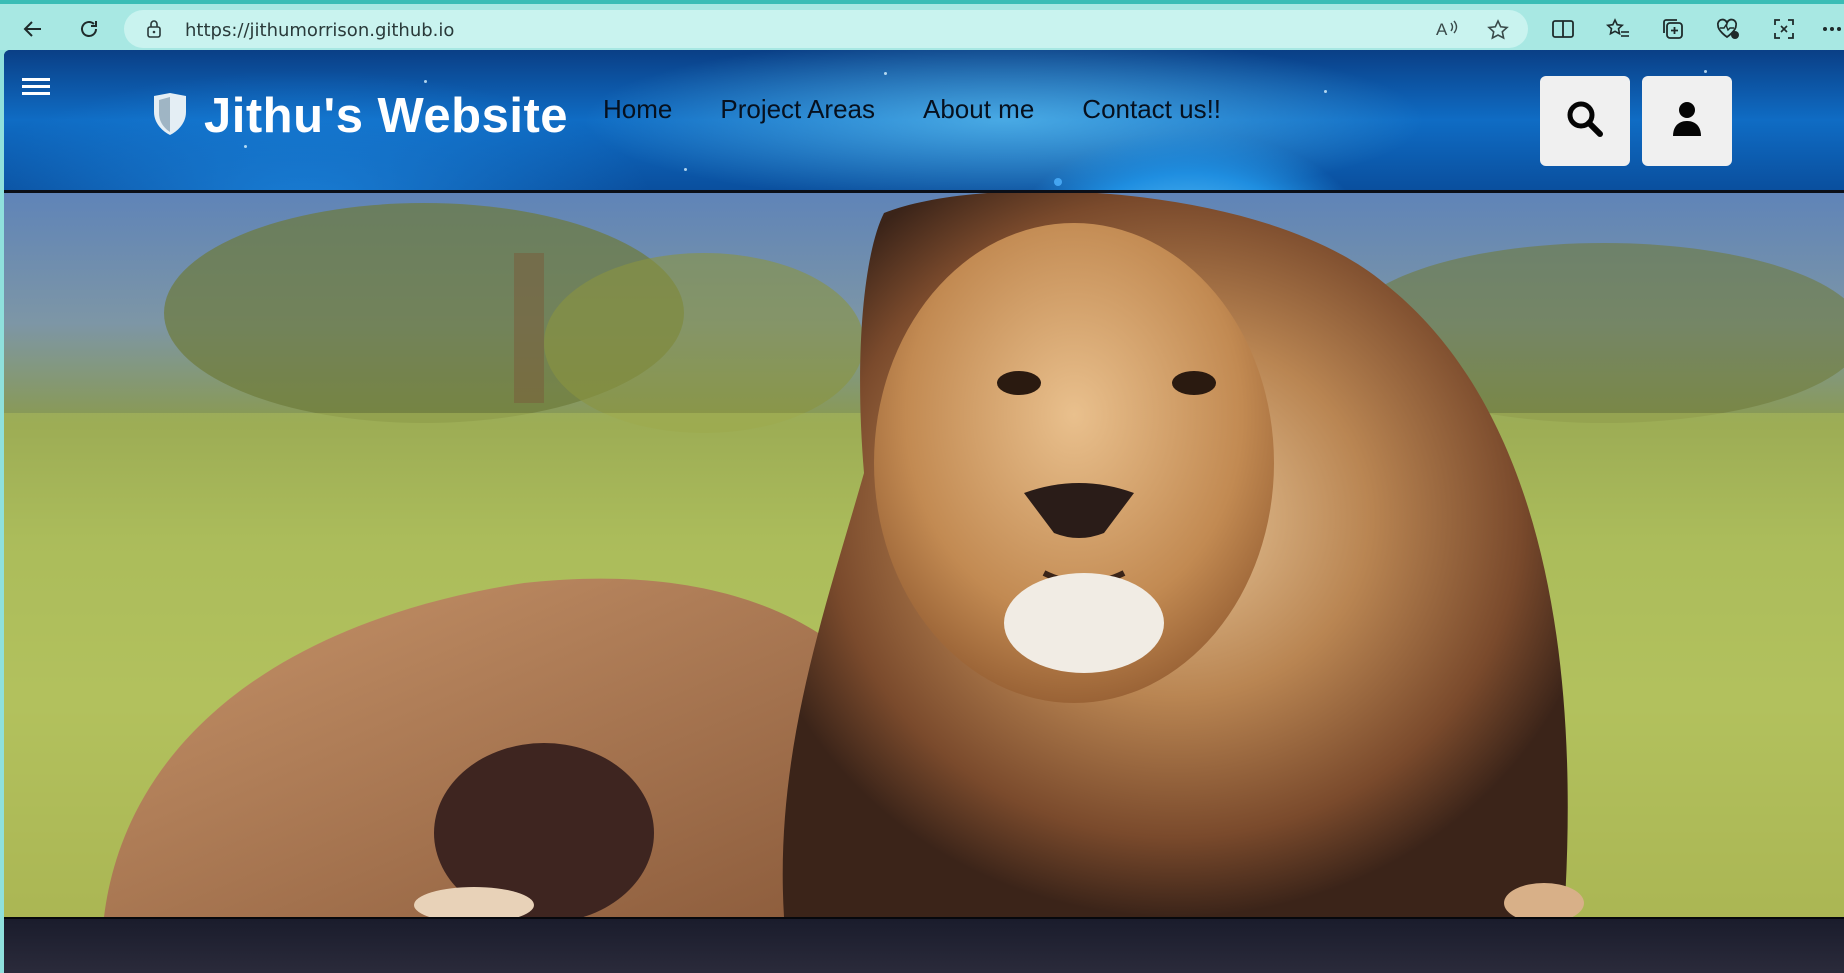  What do you see at coordinates (1563, 29) in the screenshot?
I see `split-screen-icon` at bounding box center [1563, 29].